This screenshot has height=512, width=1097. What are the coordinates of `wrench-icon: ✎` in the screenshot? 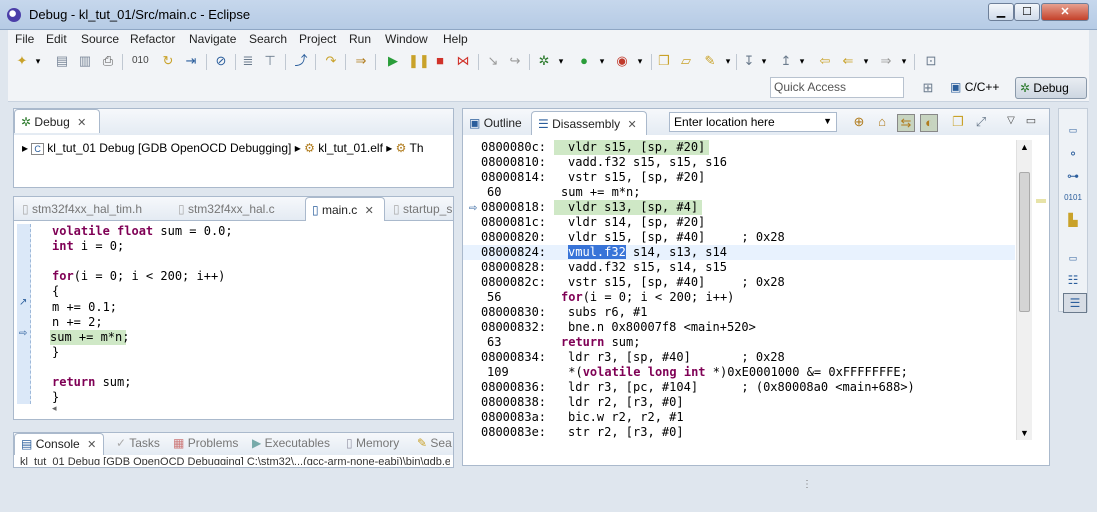 It's located at (710, 61).